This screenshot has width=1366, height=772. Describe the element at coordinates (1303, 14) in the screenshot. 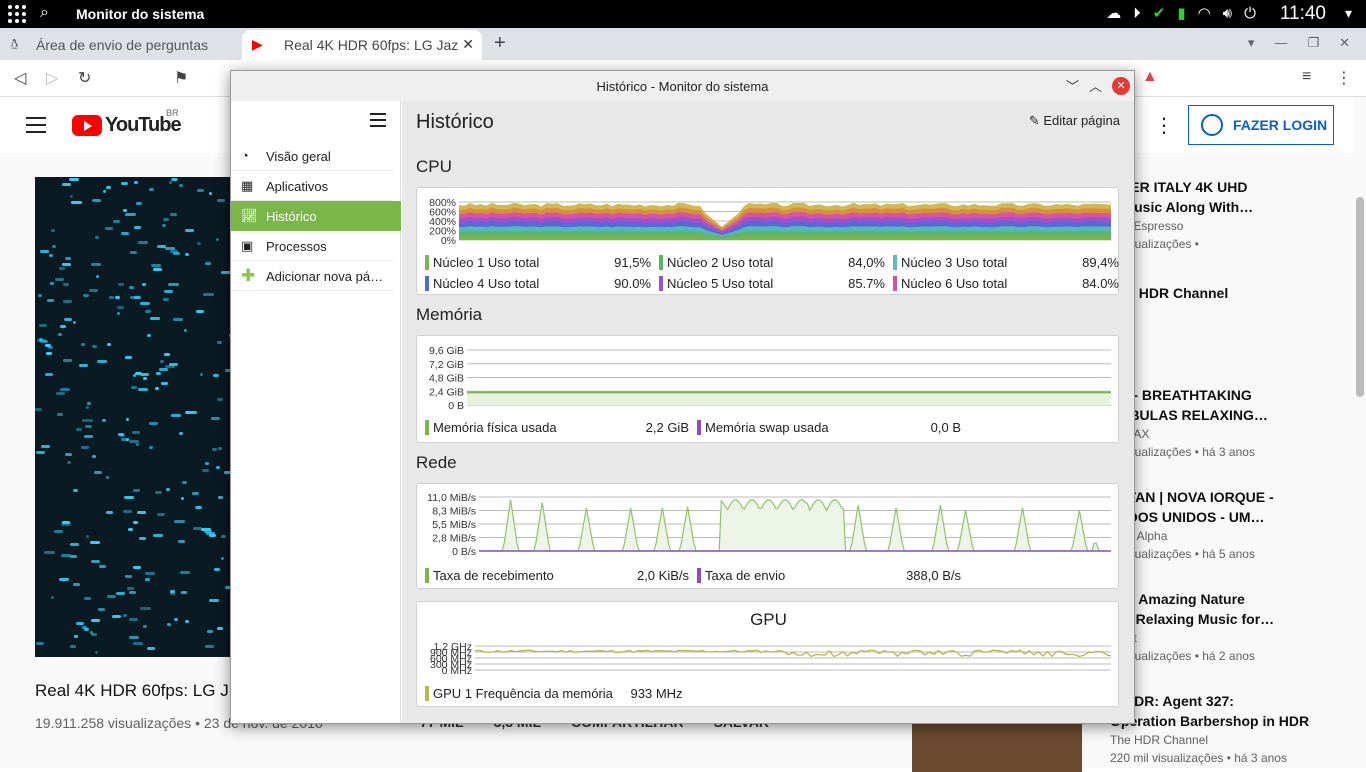

I see `clock: 11:40` at that location.